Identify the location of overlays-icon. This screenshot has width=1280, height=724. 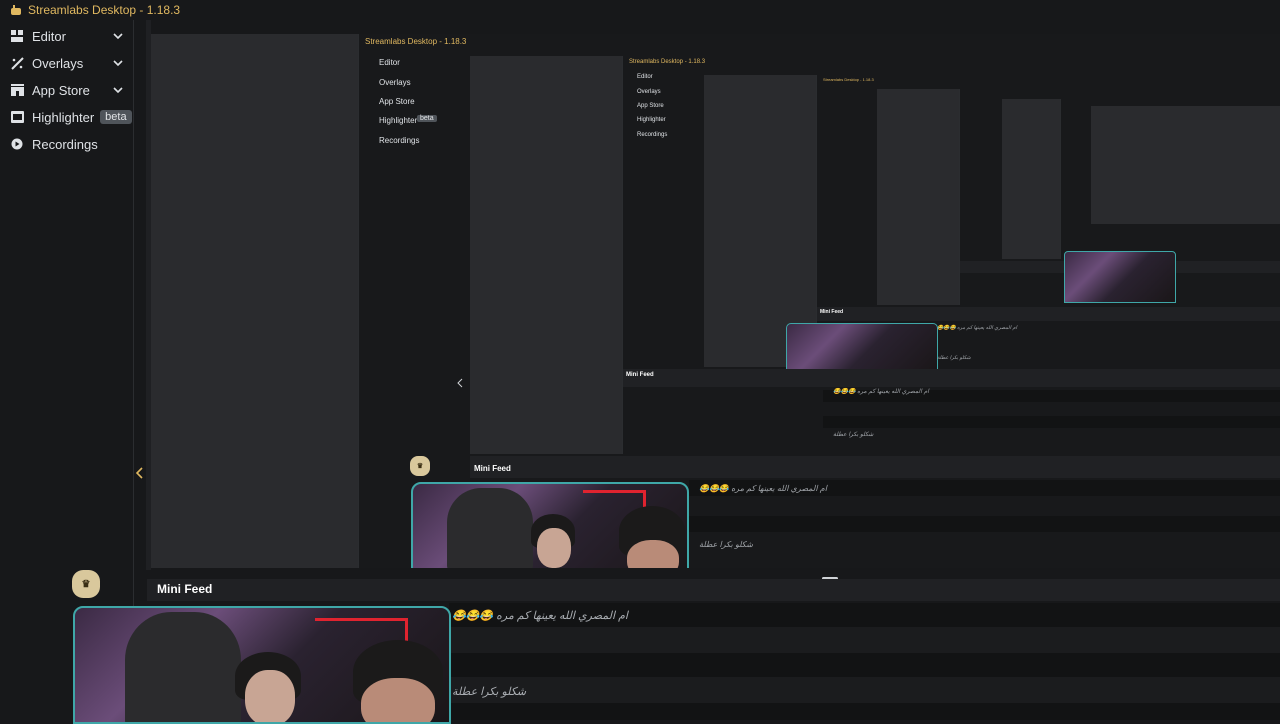
(17, 63).